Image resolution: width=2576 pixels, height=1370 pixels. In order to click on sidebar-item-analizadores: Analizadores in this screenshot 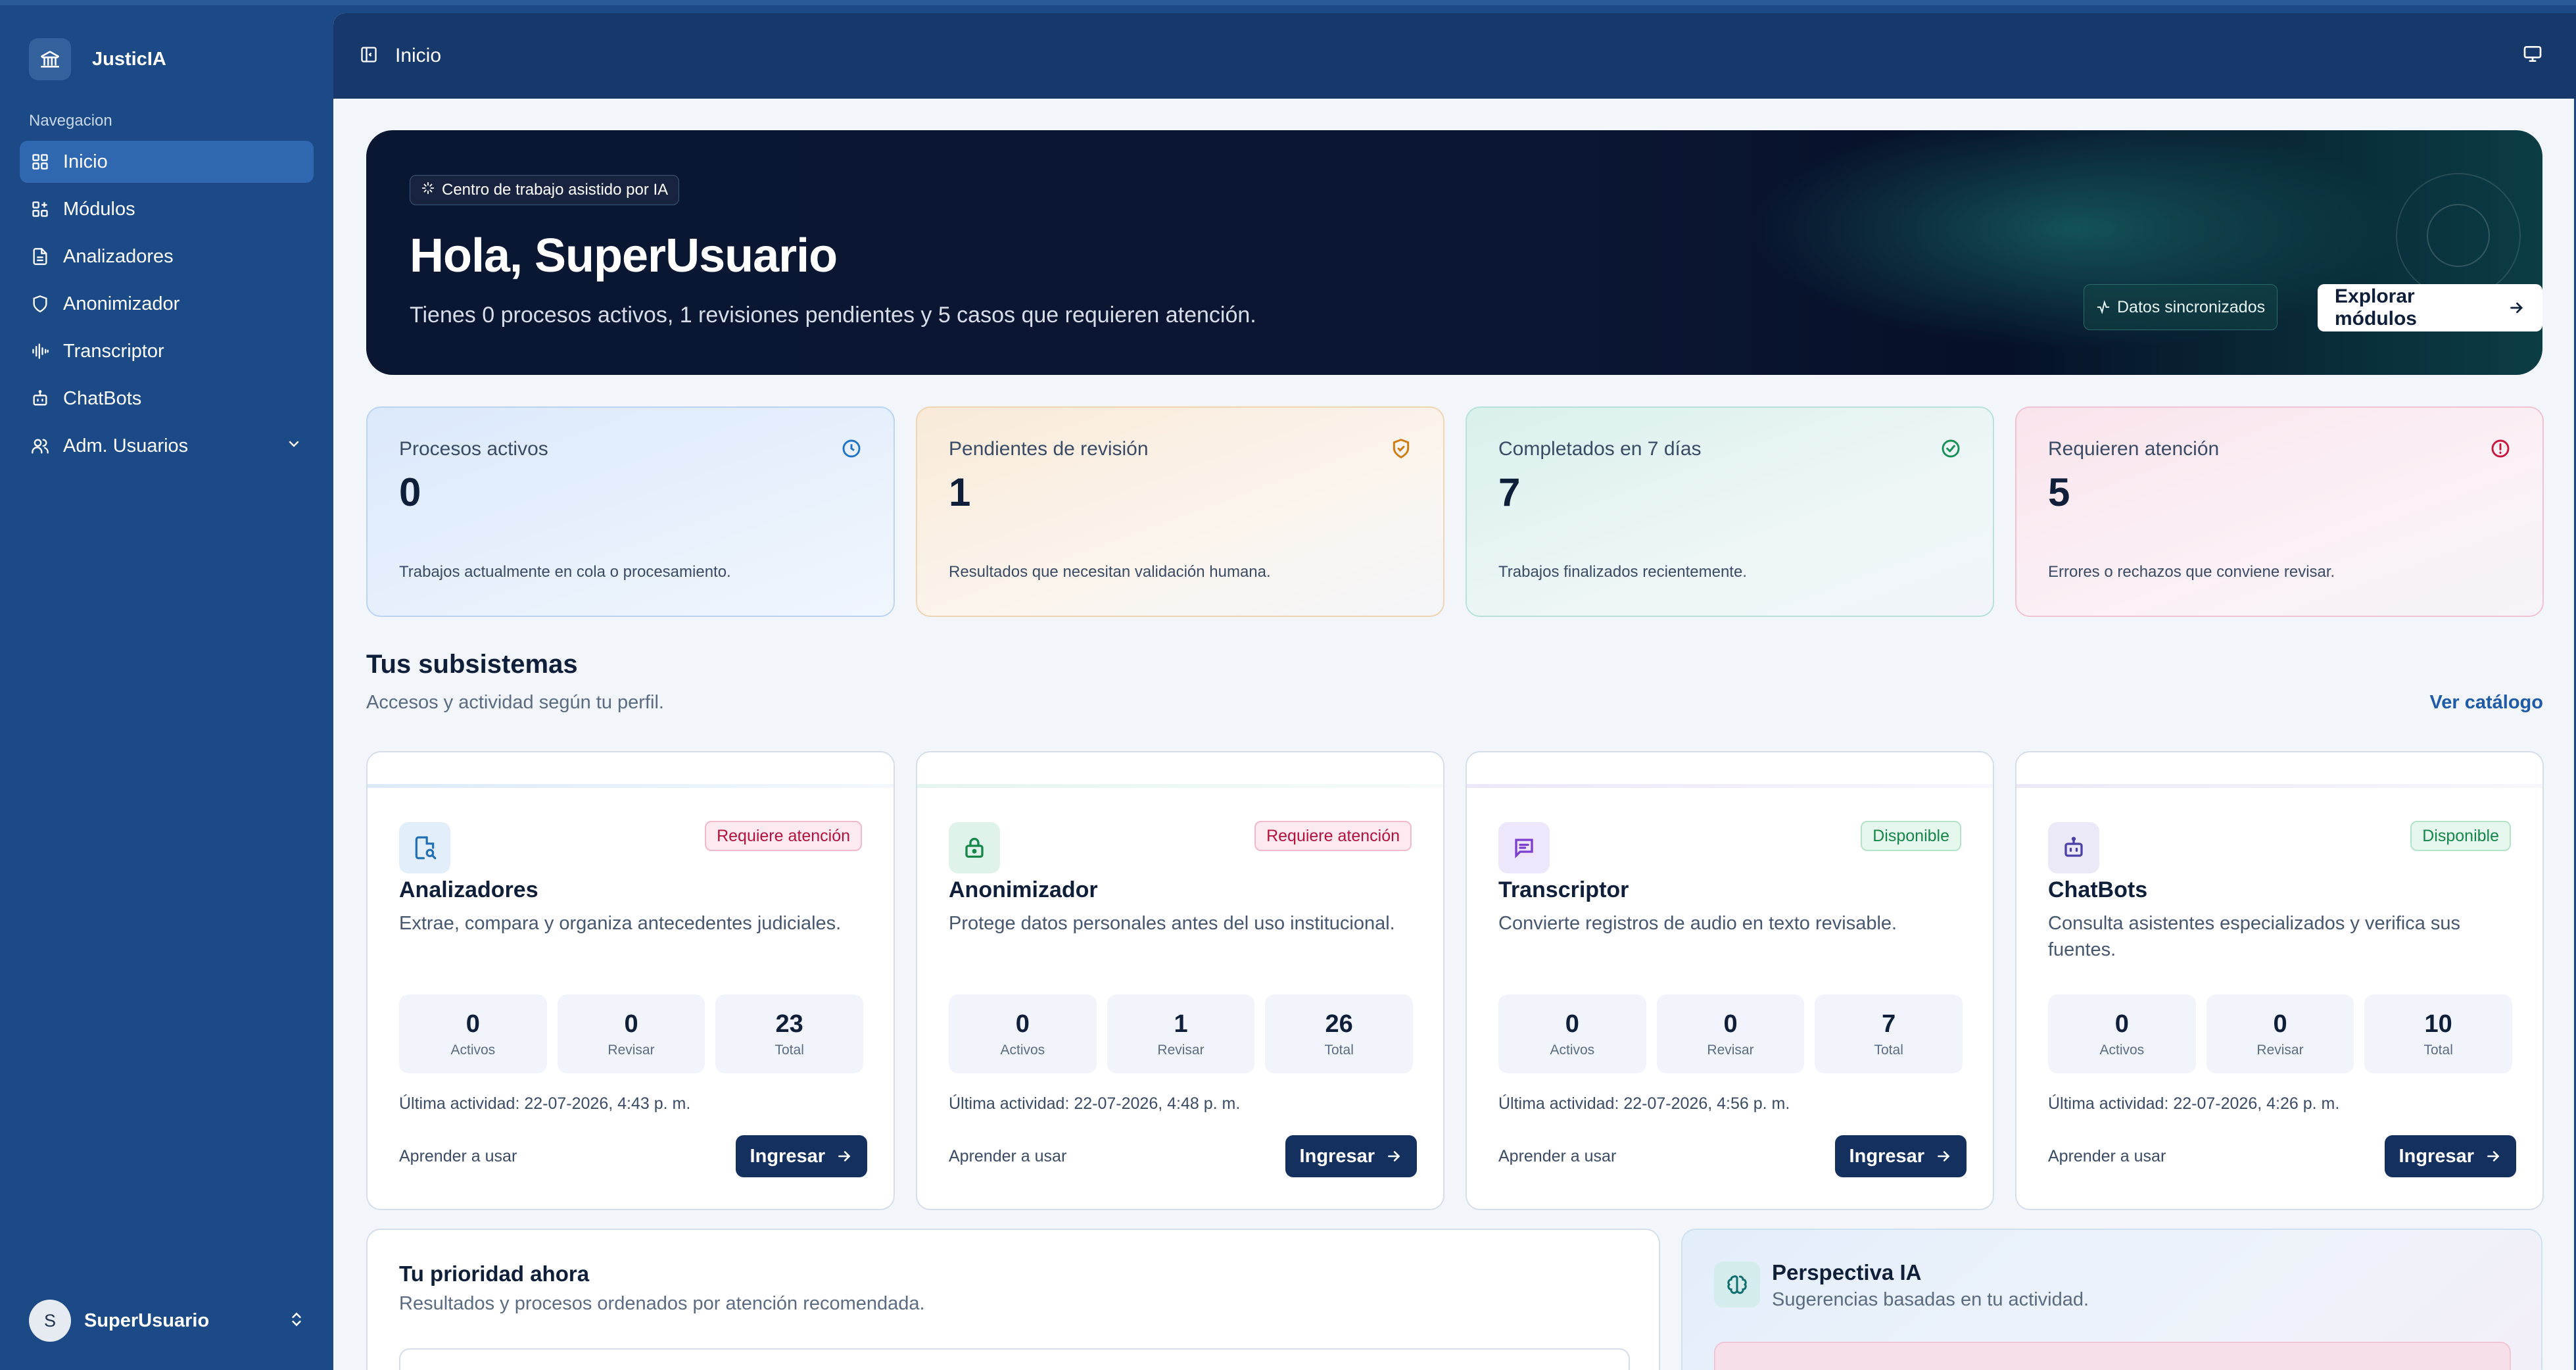, I will do `click(167, 256)`.